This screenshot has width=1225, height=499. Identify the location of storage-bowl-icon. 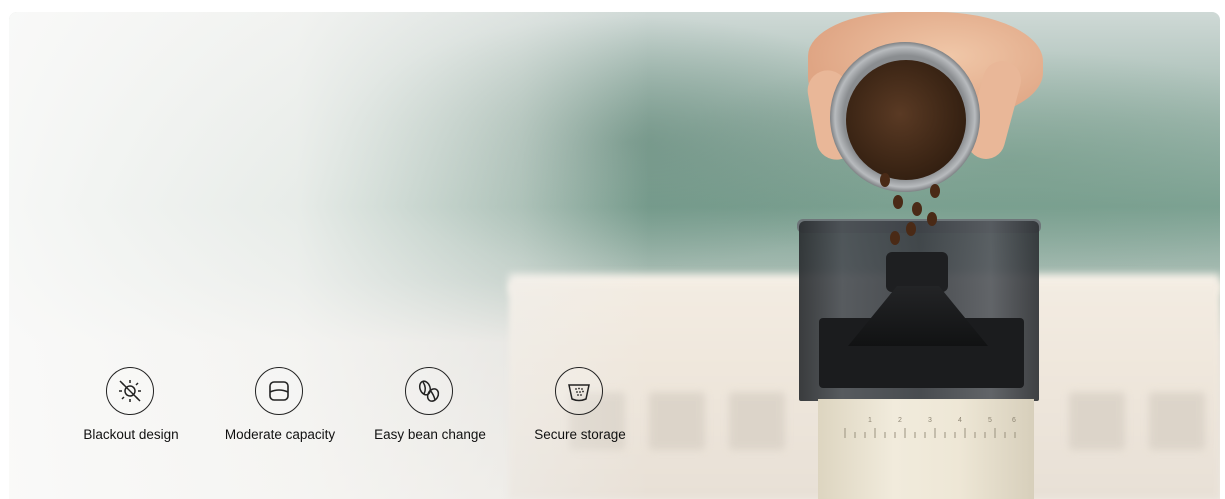
(579, 391).